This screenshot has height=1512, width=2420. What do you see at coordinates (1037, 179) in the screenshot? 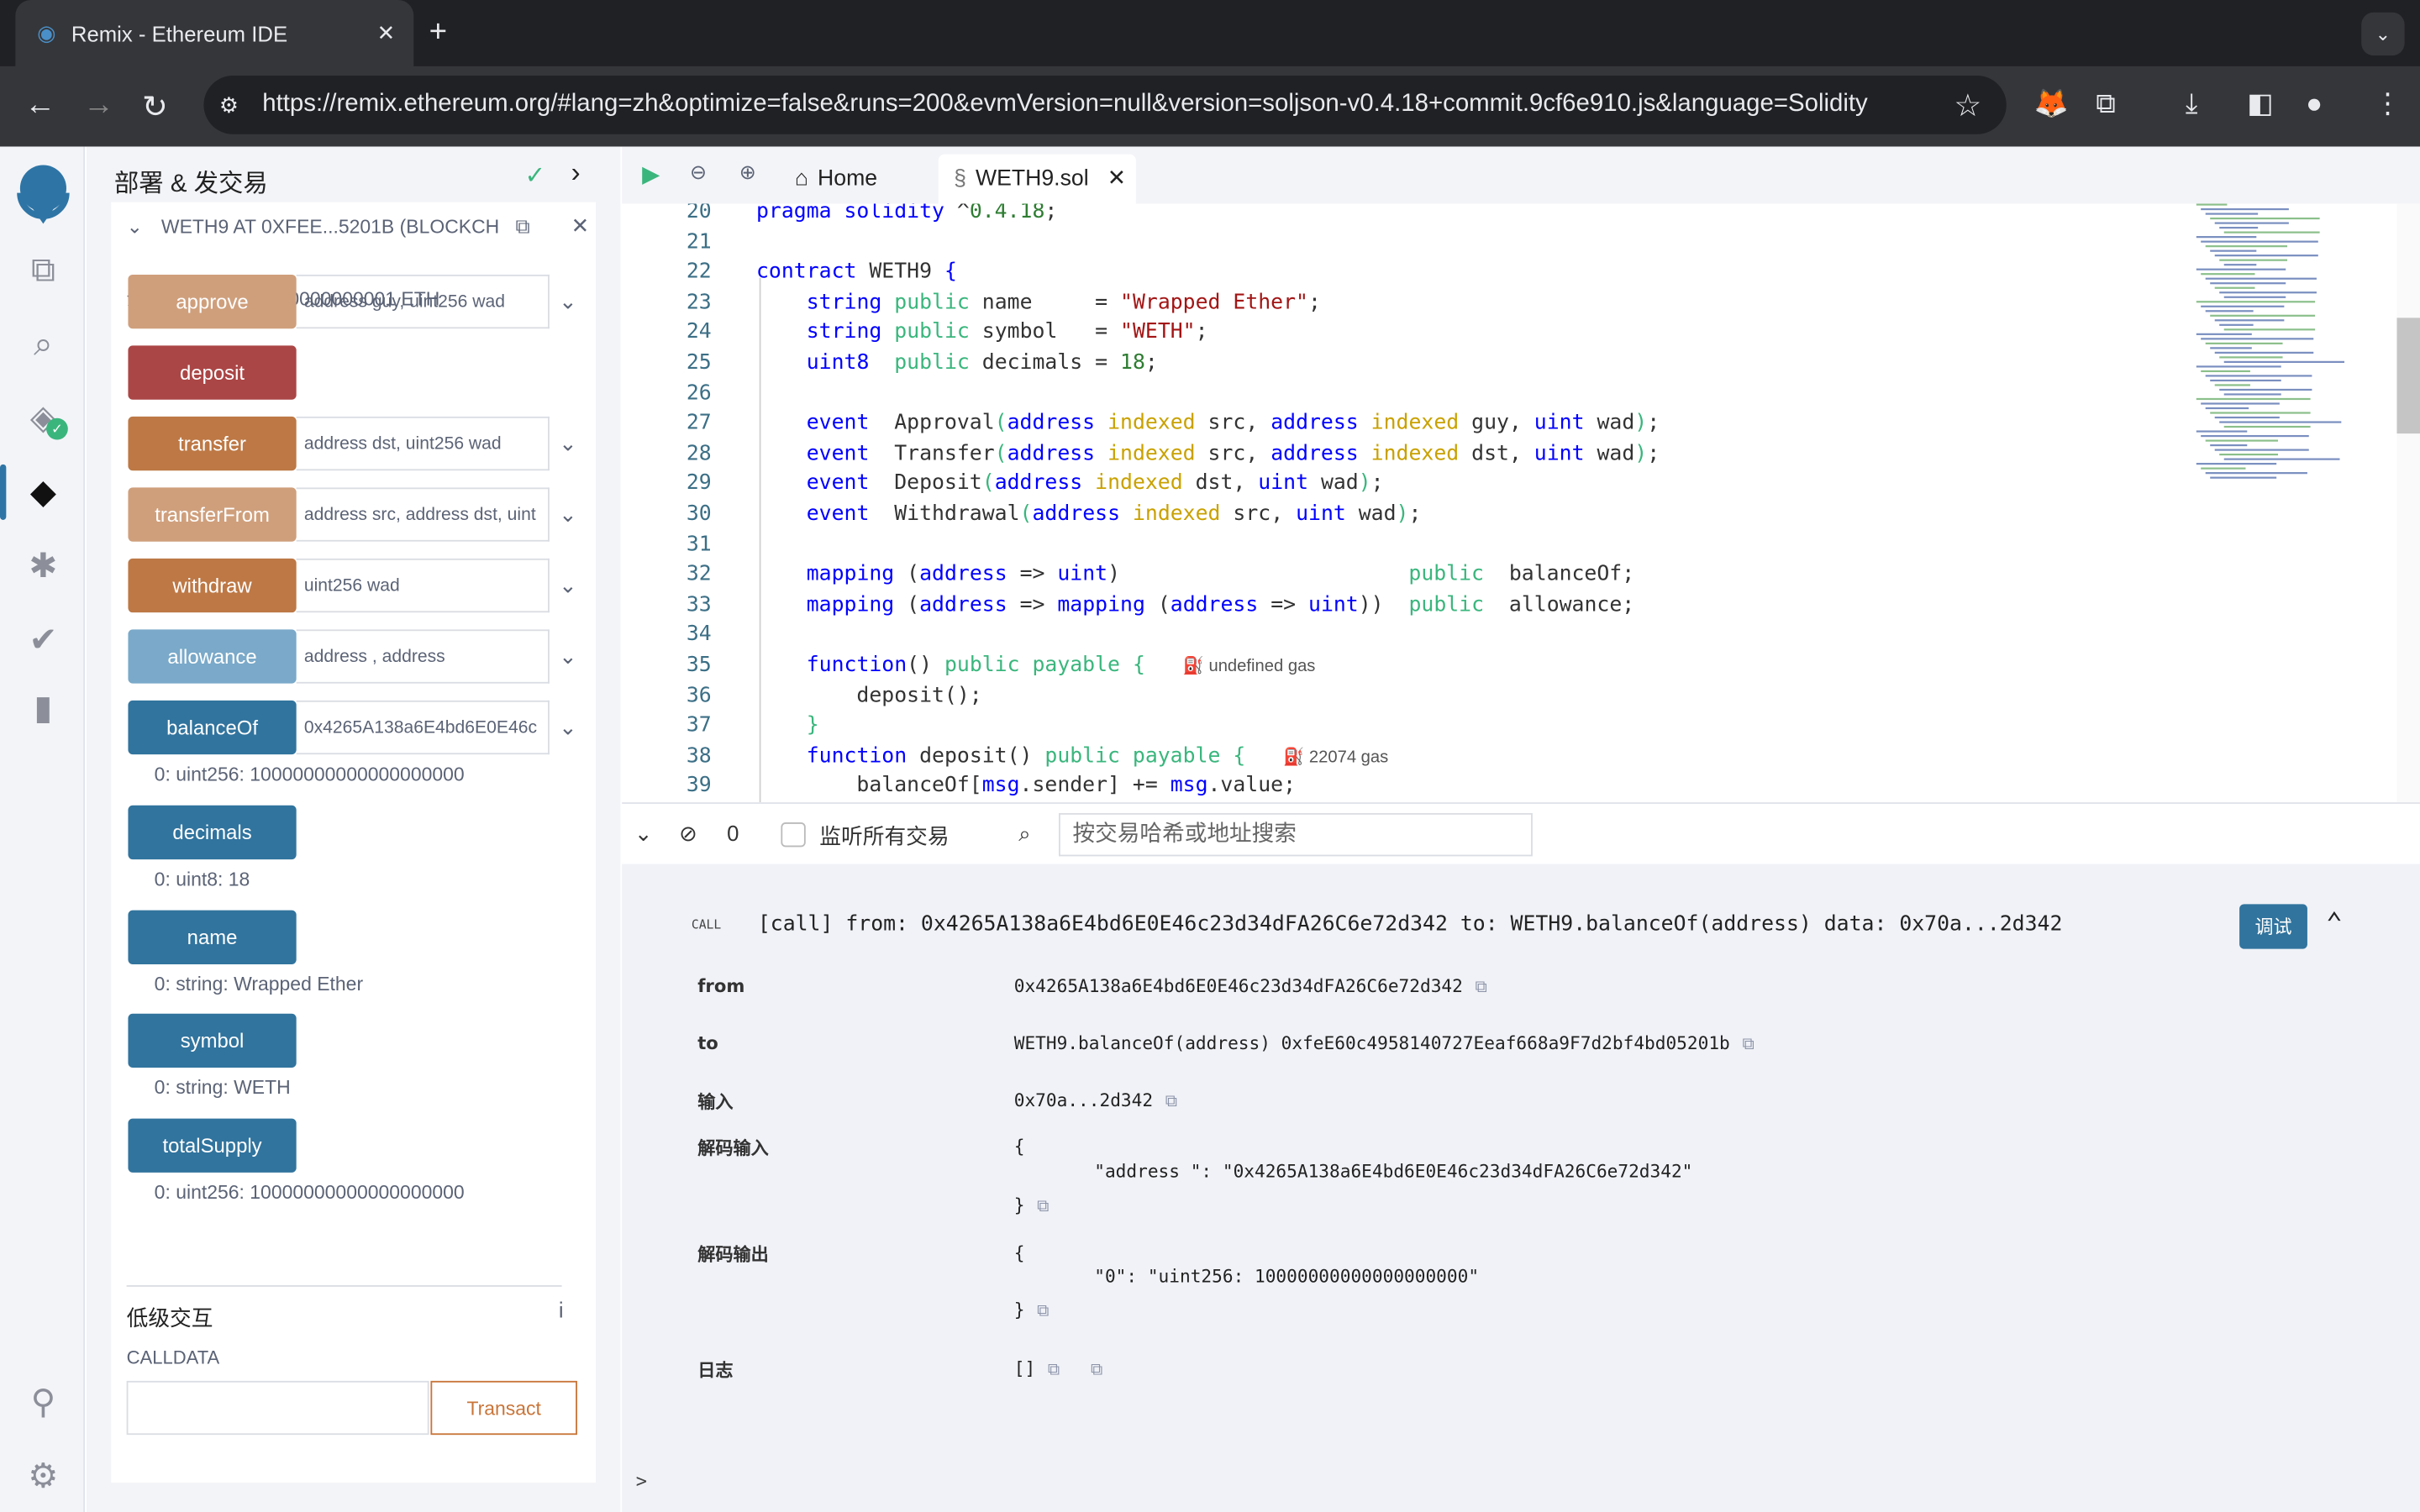
I see `tab-weth9-sol: § WETH9.sol ✕` at bounding box center [1037, 179].